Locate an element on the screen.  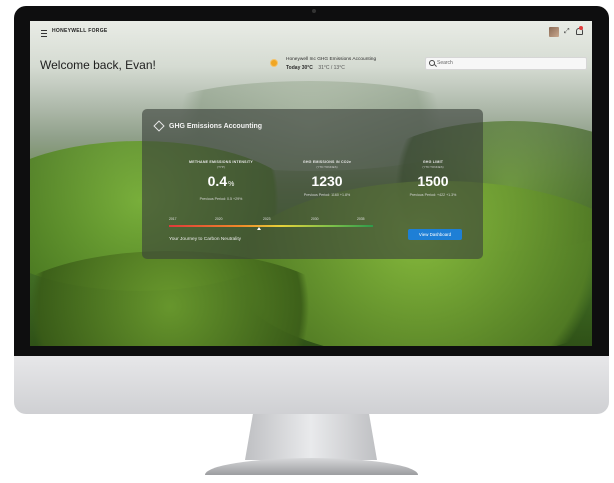
today-temperature: 30°C is located at coordinates (307, 68).